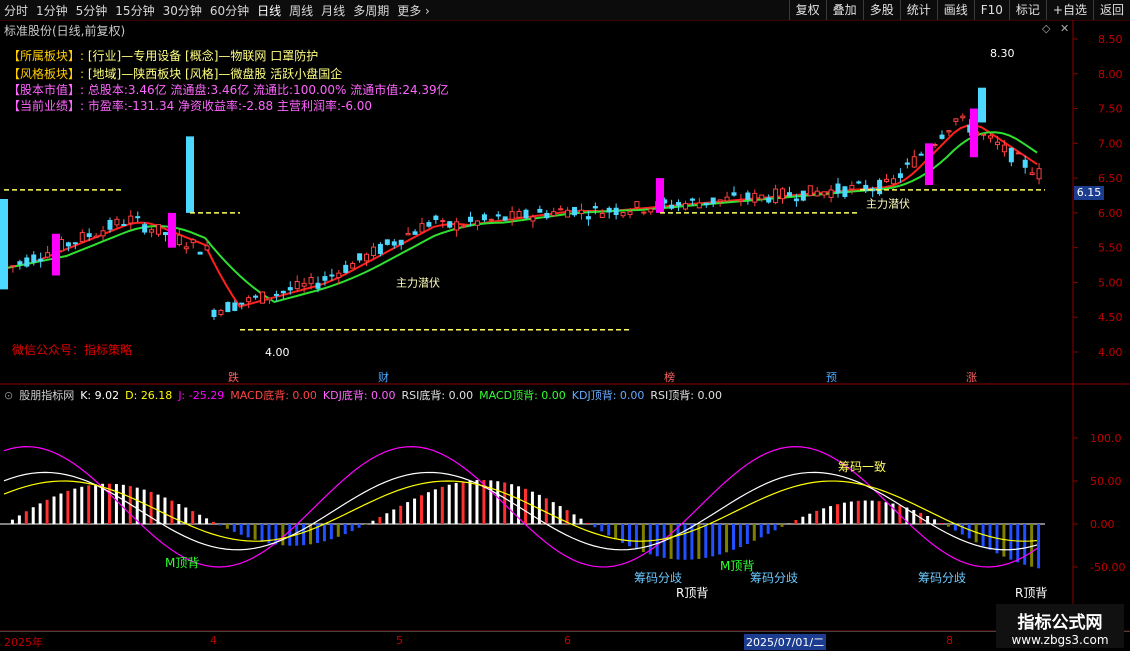 This screenshot has width=1130, height=651. Describe the element at coordinates (1031, 593) in the screenshot. I see `indicator-label: R顶背` at that location.